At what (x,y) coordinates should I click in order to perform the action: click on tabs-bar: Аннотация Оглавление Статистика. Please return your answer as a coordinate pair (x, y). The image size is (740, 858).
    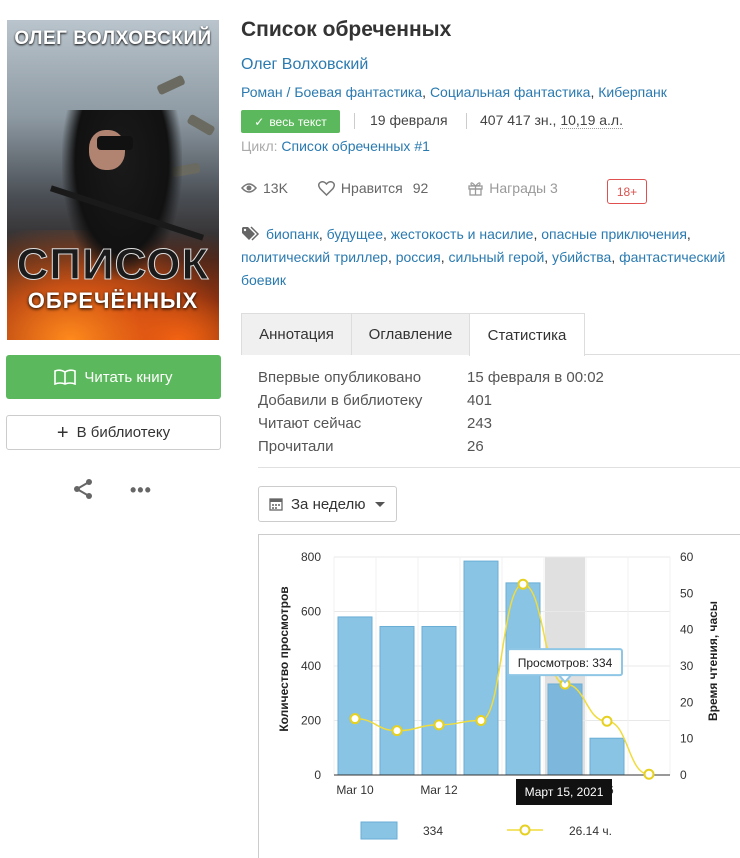
    Looking at the image, I should click on (490, 334).